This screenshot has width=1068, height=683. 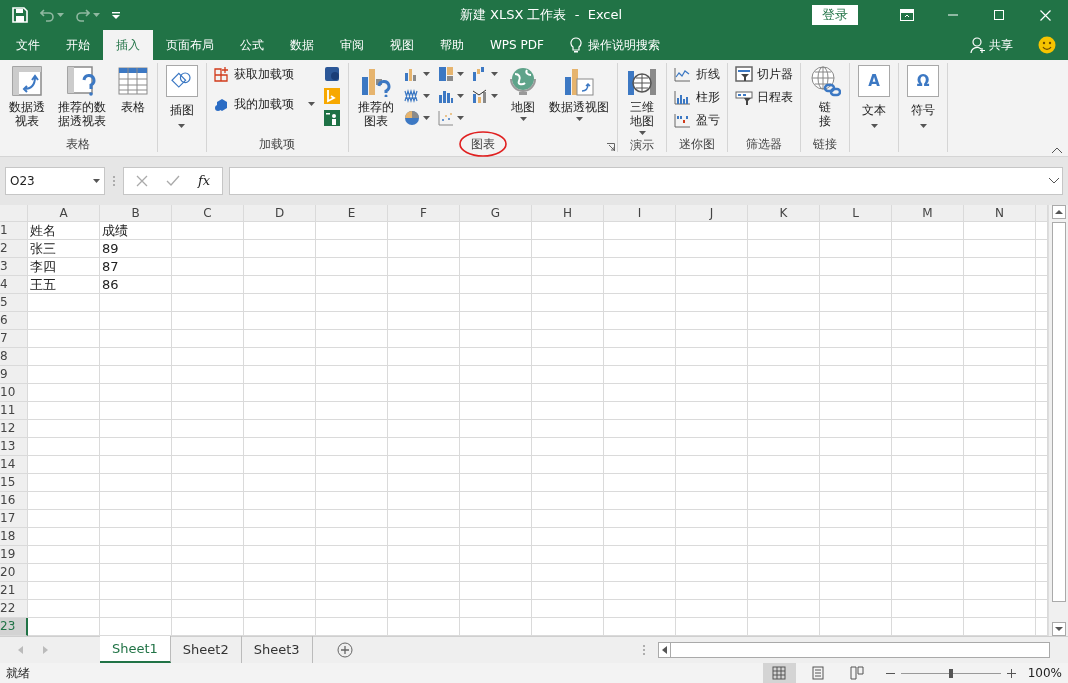 I want to click on ribbon-button: 表格, so click(x=132, y=89).